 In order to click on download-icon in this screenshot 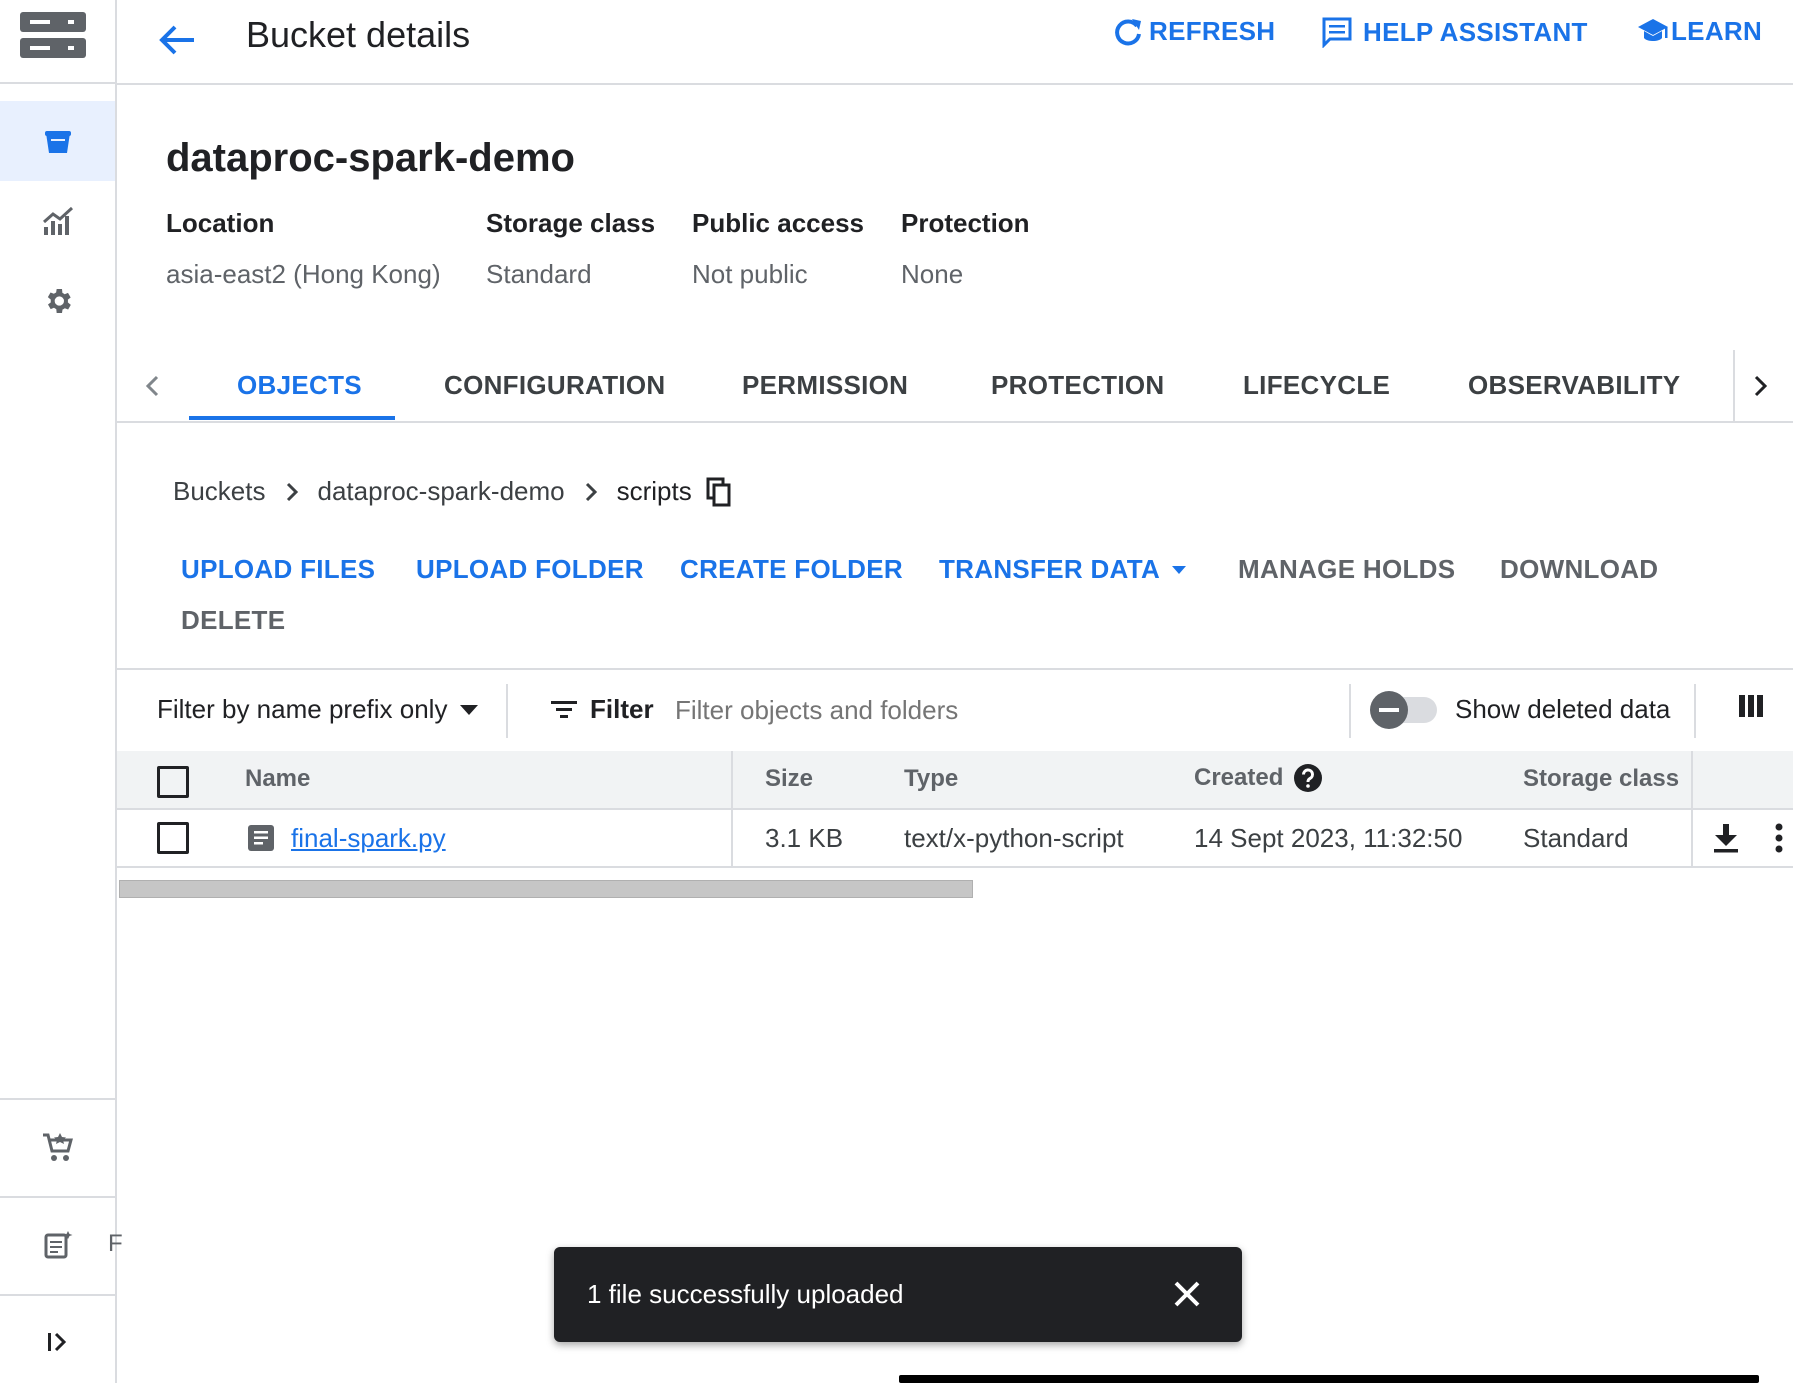, I will do `click(1726, 838)`.